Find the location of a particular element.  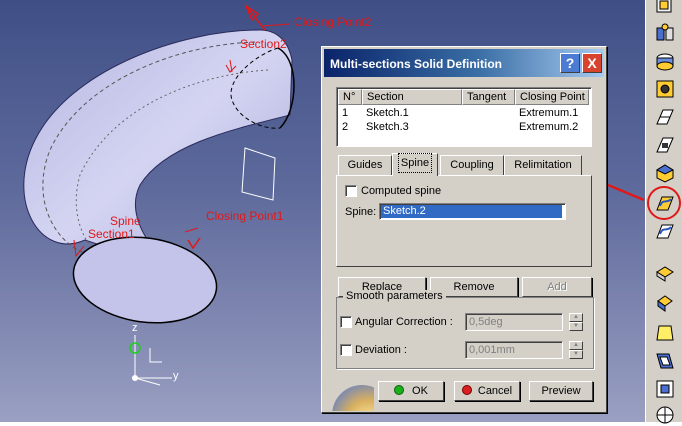

row-closing-point: Extremum.1 is located at coordinates (549, 113).